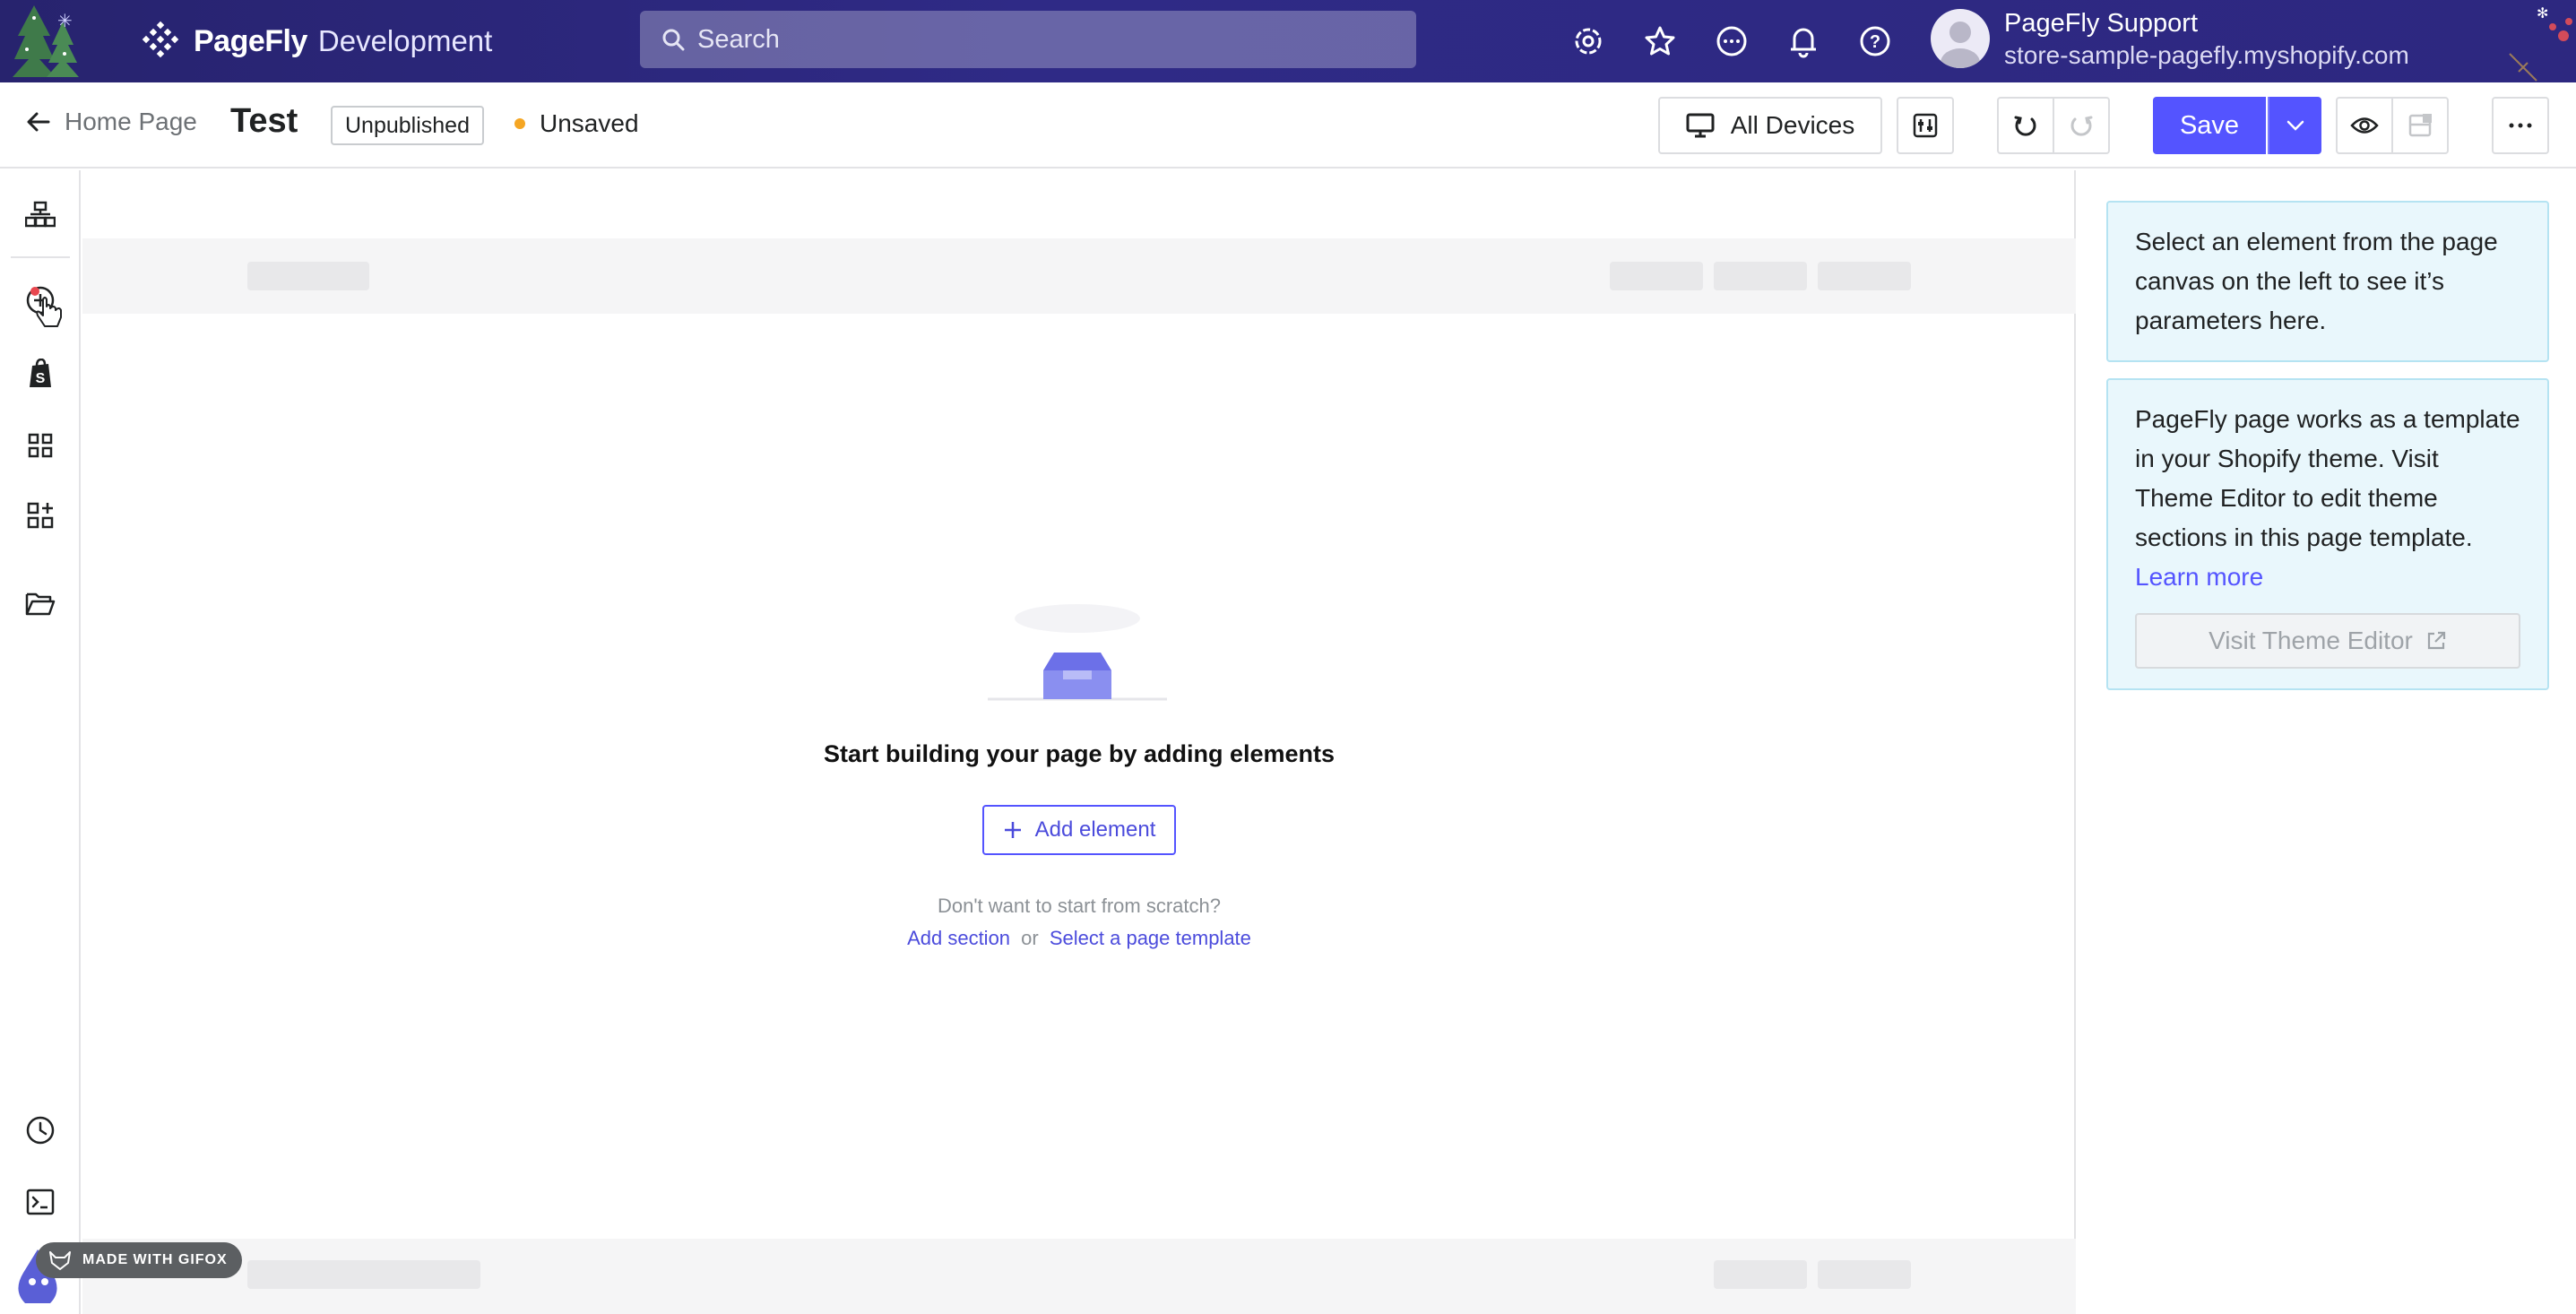  I want to click on save-button: Save, so click(2209, 125).